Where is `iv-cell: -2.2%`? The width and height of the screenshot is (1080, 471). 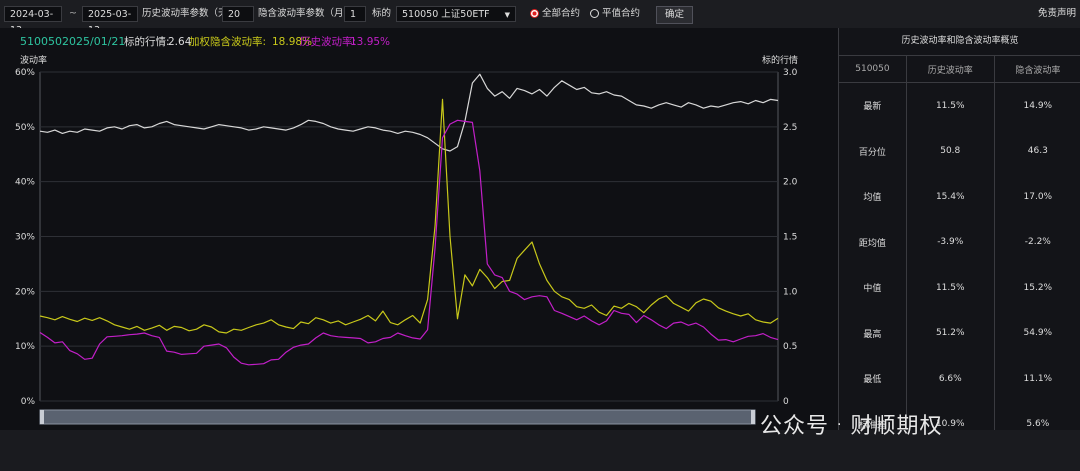 iv-cell: -2.2% is located at coordinates (1037, 242).